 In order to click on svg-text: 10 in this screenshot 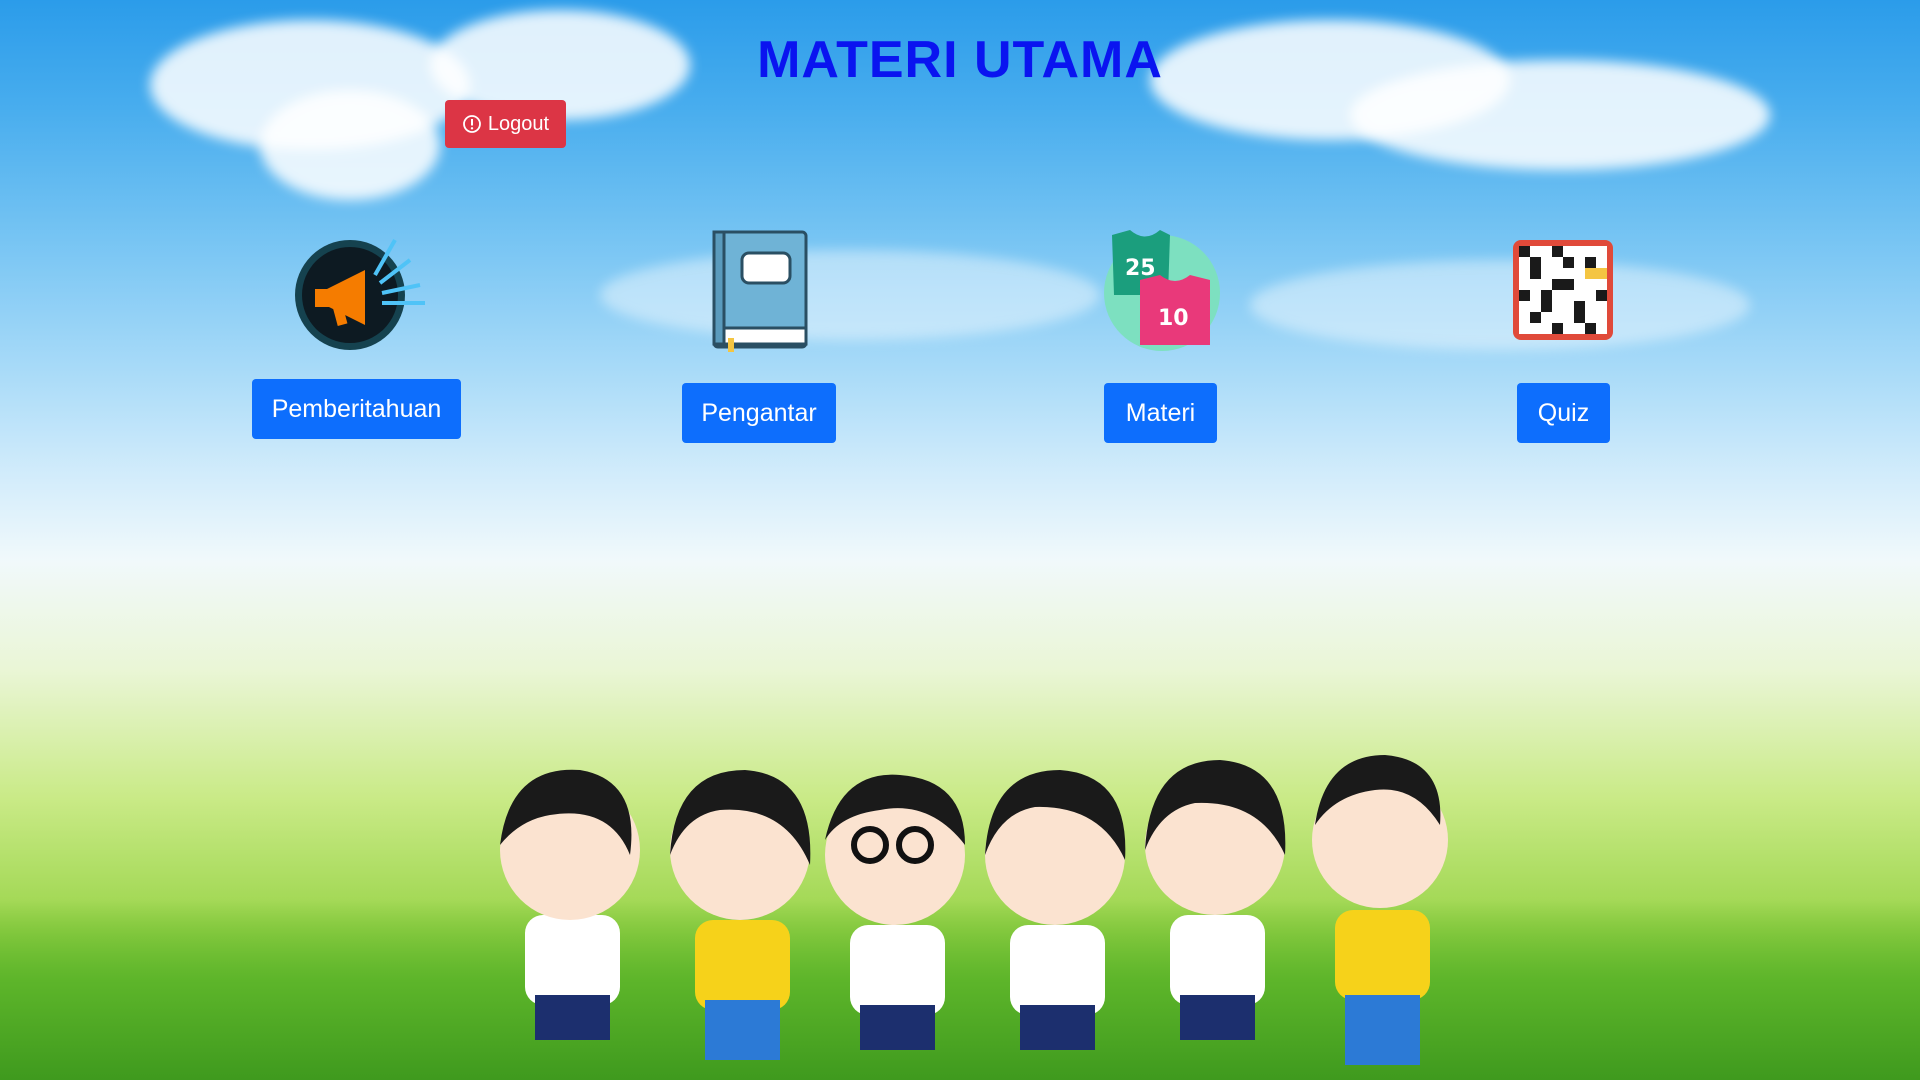, I will do `click(1173, 318)`.